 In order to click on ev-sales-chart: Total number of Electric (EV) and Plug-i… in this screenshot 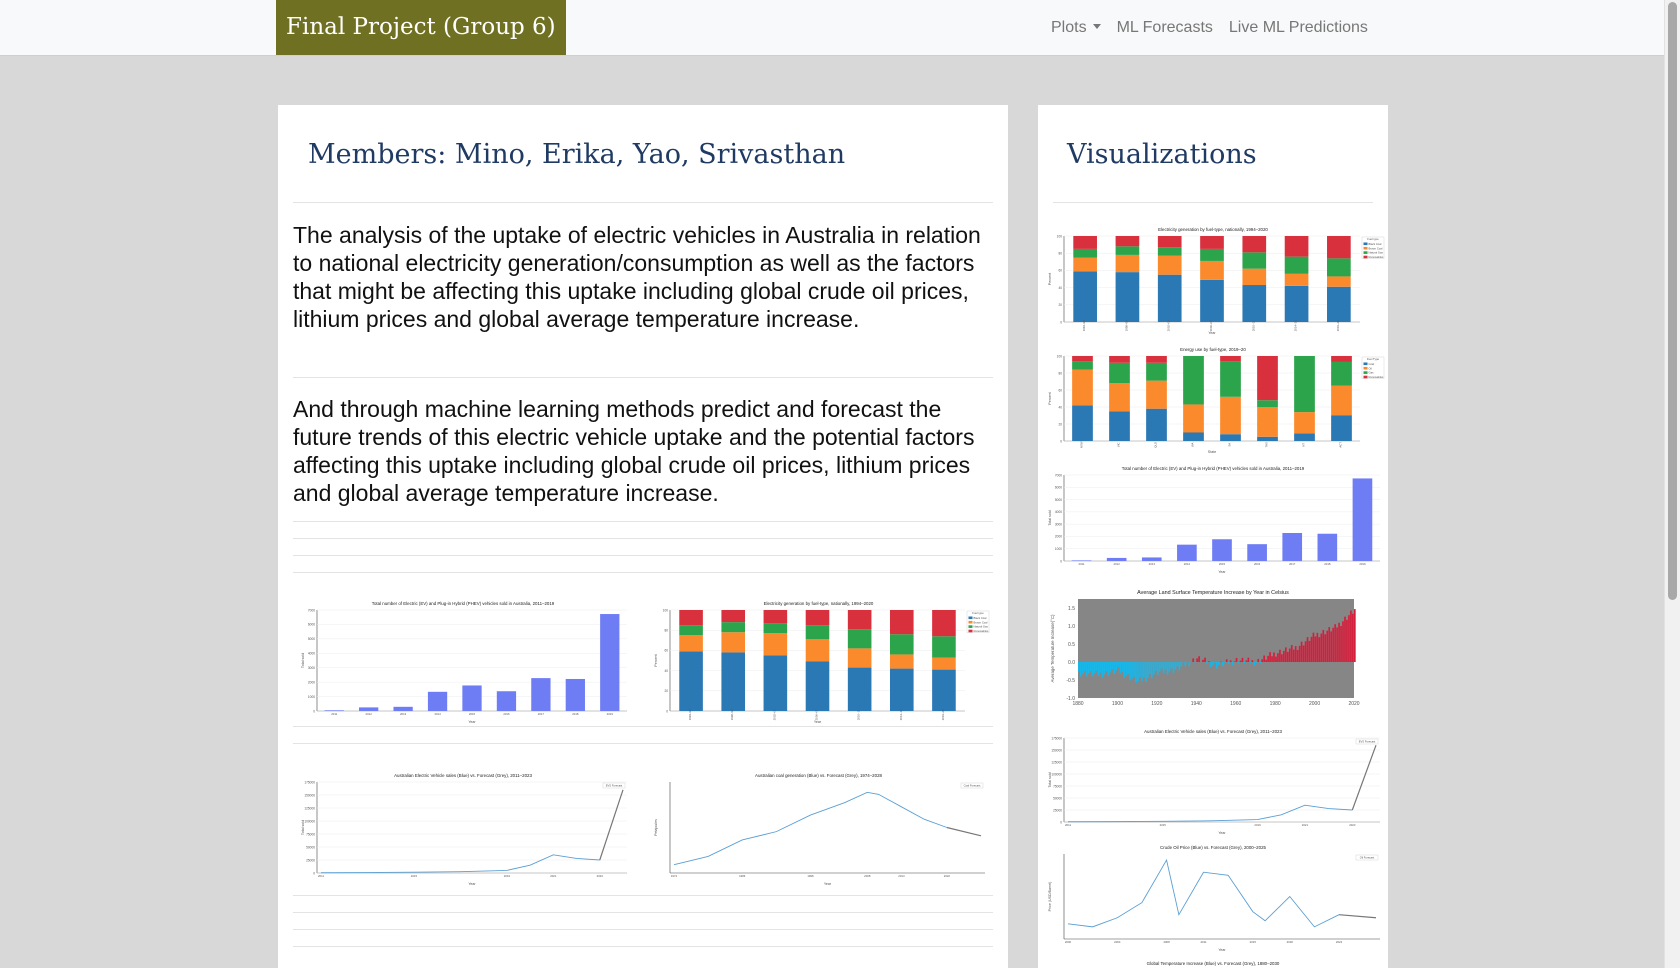, I will do `click(463, 661)`.